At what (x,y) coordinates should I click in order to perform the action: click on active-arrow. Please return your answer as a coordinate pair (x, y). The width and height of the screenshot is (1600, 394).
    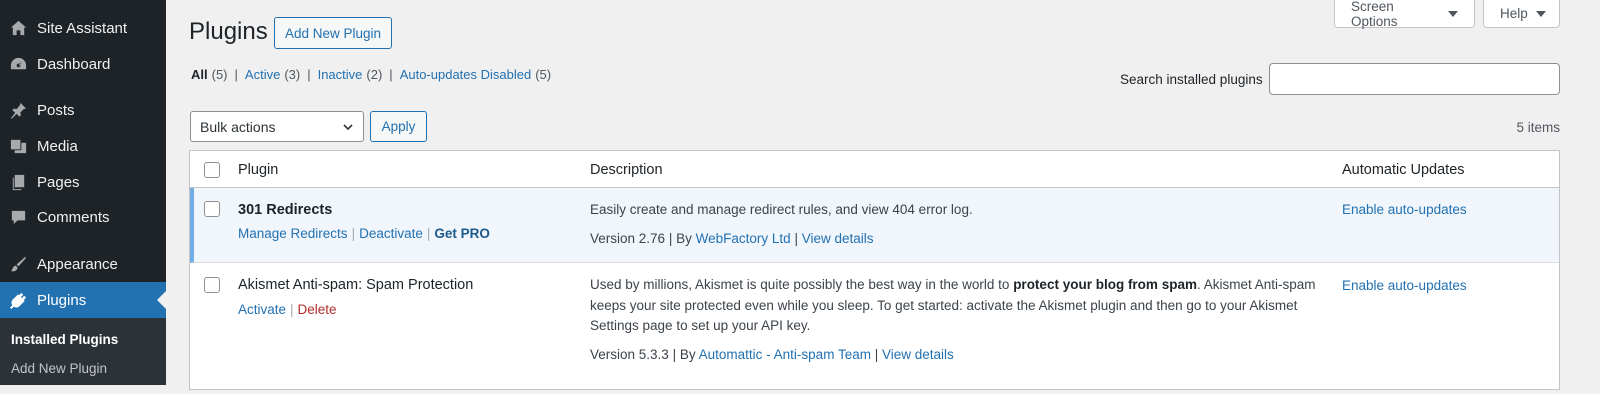
    Looking at the image, I should click on (161, 300).